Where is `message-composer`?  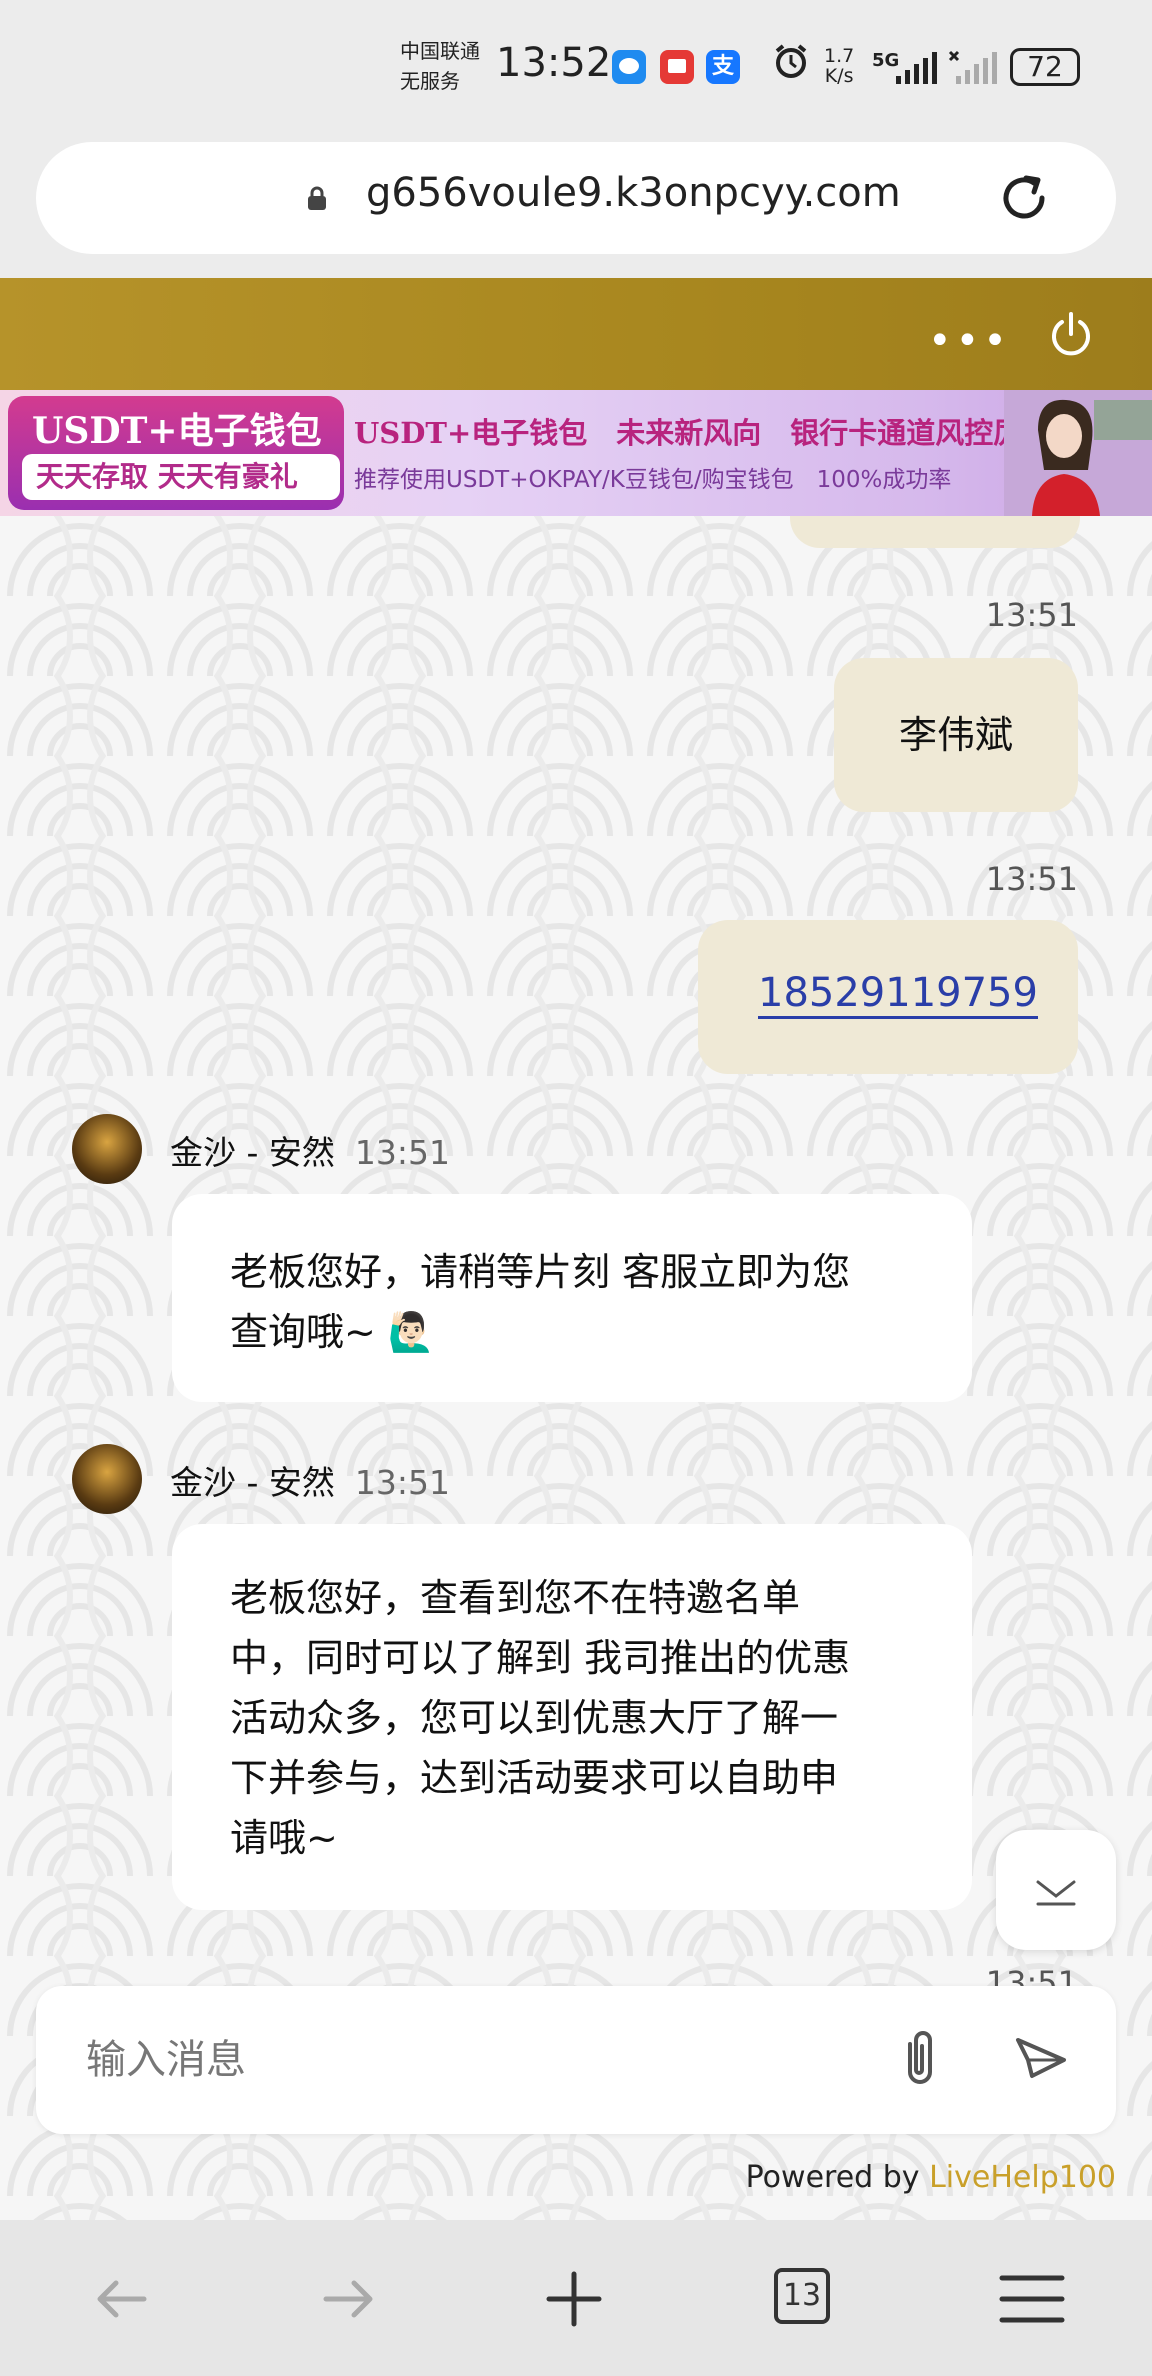 message-composer is located at coordinates (576, 2060).